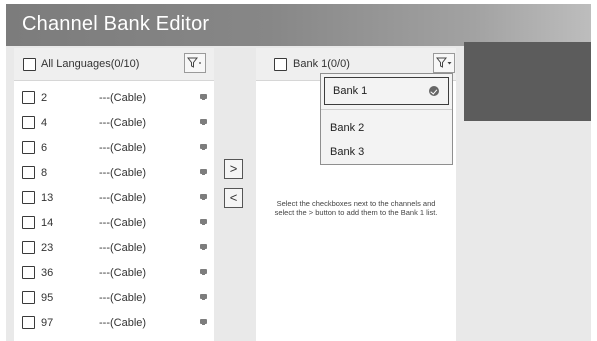 The image size is (597, 341). Describe the element at coordinates (47, 223) in the screenshot. I see `channel-number: 14` at that location.